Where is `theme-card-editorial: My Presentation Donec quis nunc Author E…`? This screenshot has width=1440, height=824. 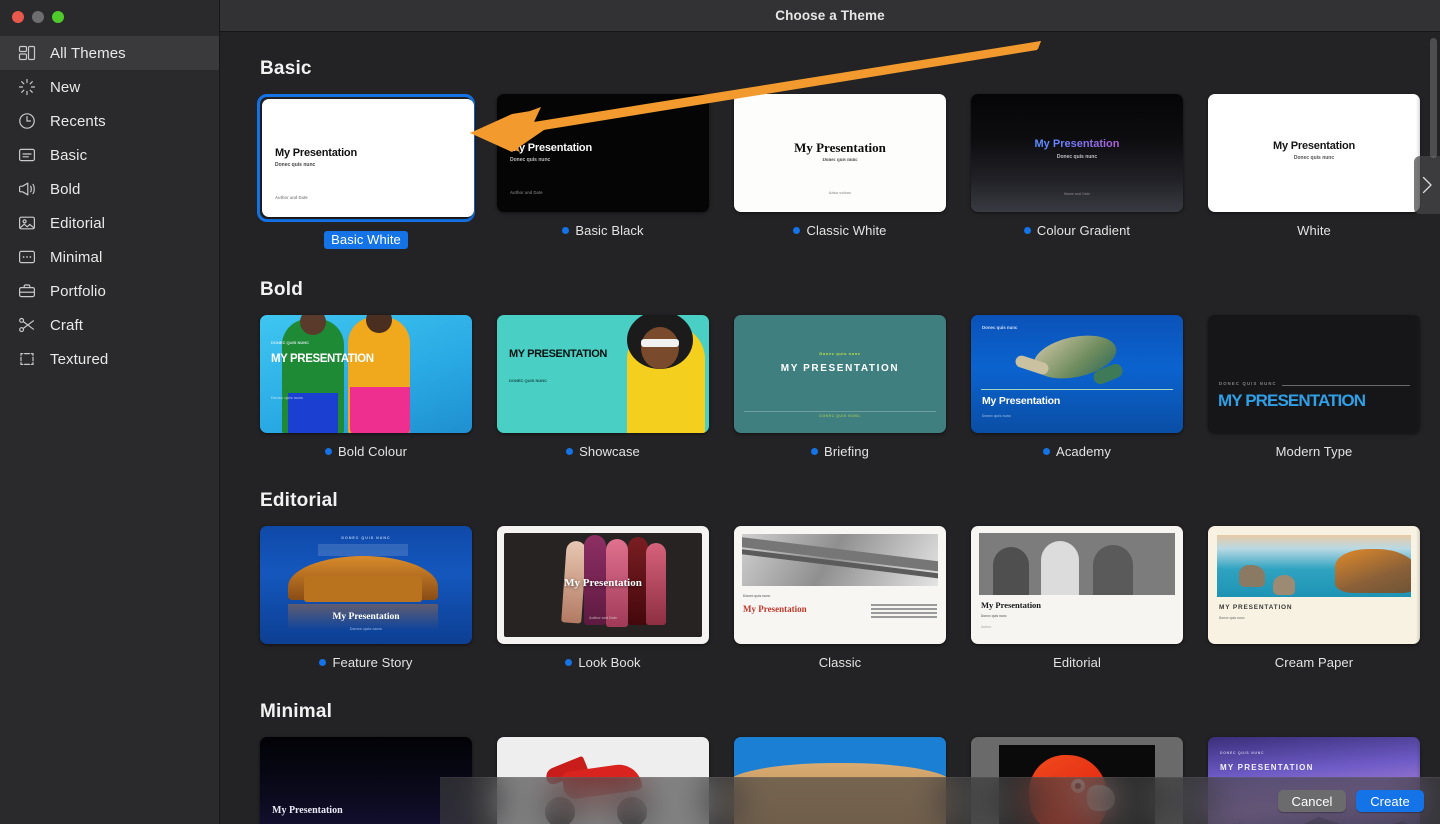
theme-card-editorial: My Presentation Donec quis nunc Author E… is located at coordinates (1077, 598).